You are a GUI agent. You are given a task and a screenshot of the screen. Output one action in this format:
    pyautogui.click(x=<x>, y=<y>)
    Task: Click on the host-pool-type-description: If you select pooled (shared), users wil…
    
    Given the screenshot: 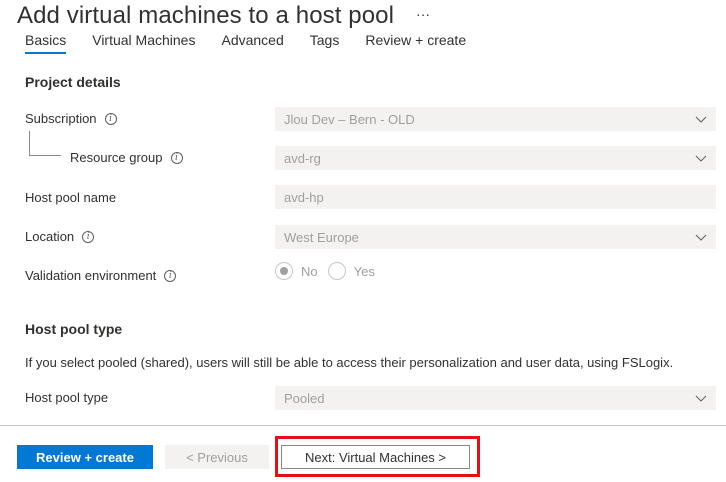 What is the action you would take?
    pyautogui.click(x=349, y=362)
    